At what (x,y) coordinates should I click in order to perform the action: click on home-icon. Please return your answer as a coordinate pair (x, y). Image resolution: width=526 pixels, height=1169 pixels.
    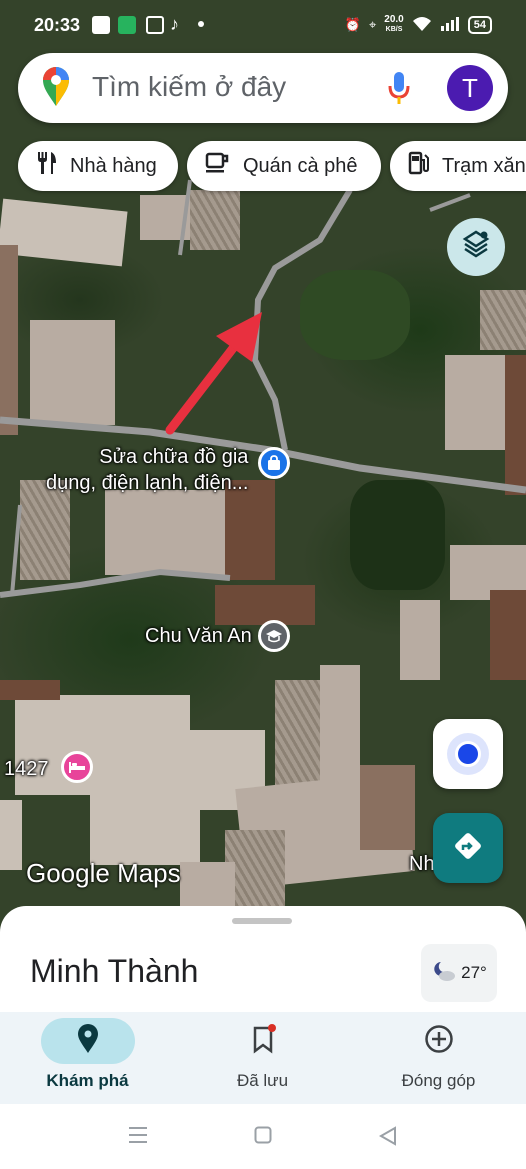
    Looking at the image, I should click on (263, 1137).